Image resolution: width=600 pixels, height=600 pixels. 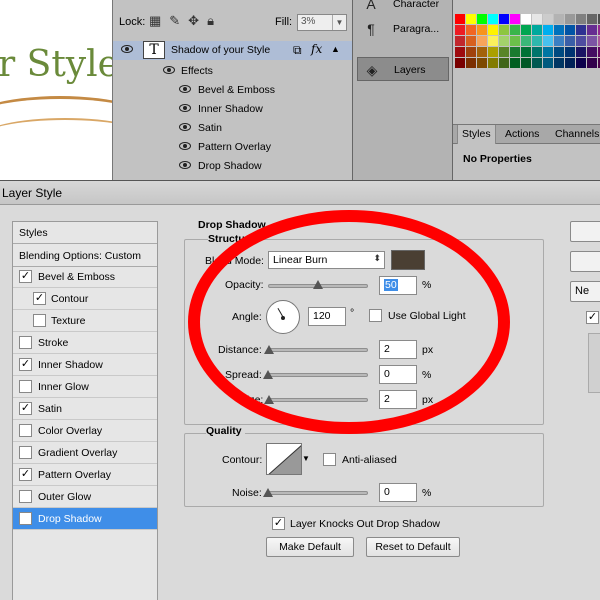 I want to click on noise-slider-track, so click(x=318, y=493).